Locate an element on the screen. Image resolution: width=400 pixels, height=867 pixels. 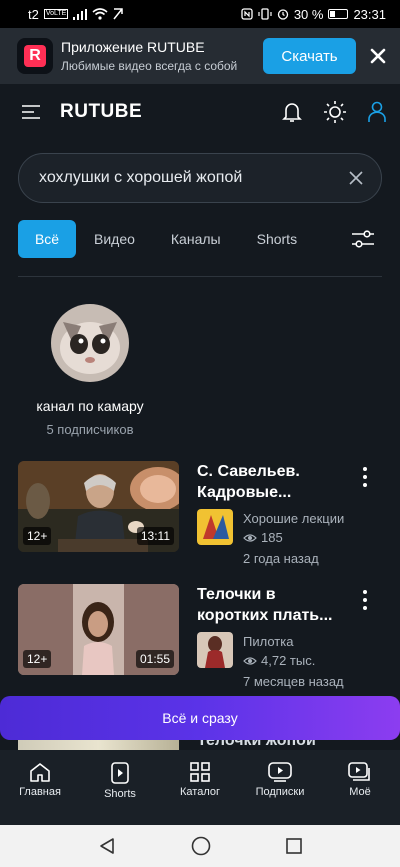
bottom-nav: Главная Shorts Каталог Подписки Моё is located at coordinates (200, 787).